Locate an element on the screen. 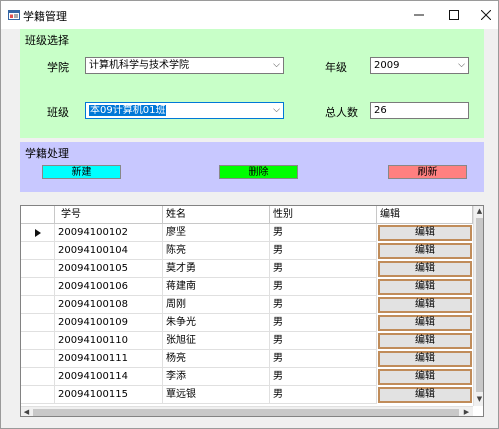 The height and width of the screenshot is (429, 499). table-row: 20094100114 李添男编辑 is located at coordinates (247, 377).